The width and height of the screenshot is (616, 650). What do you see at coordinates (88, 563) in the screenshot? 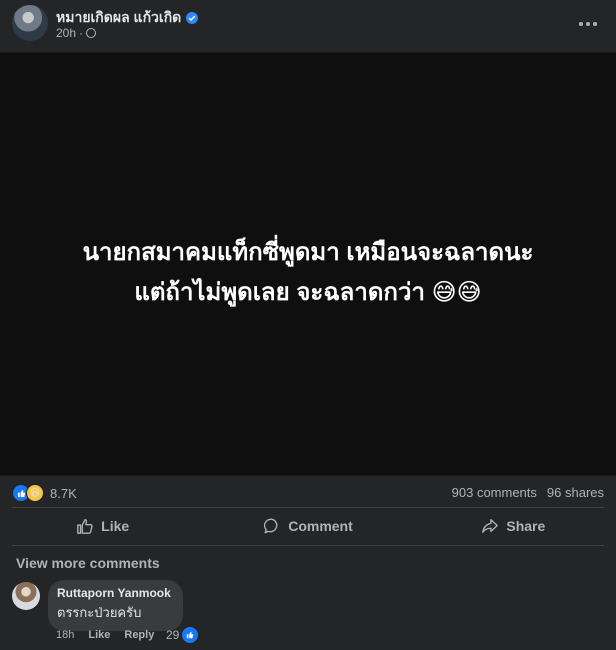
I see `view-more-comments-link: View more comments` at bounding box center [88, 563].